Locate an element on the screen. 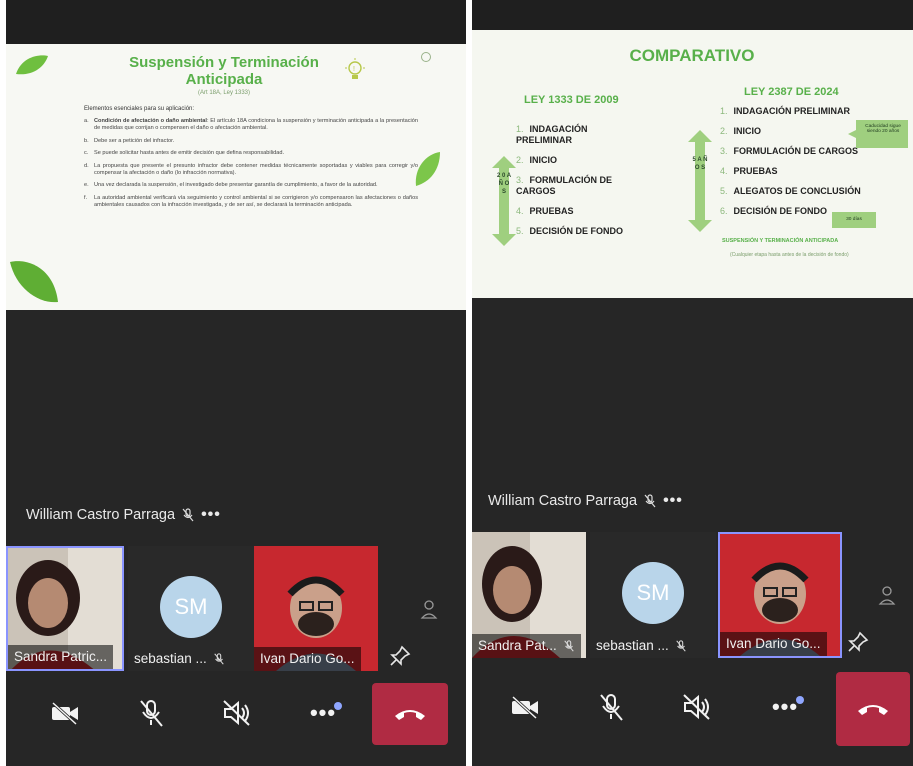 This screenshot has width=913, height=766. caducidad-callout is located at coordinates (878, 134).